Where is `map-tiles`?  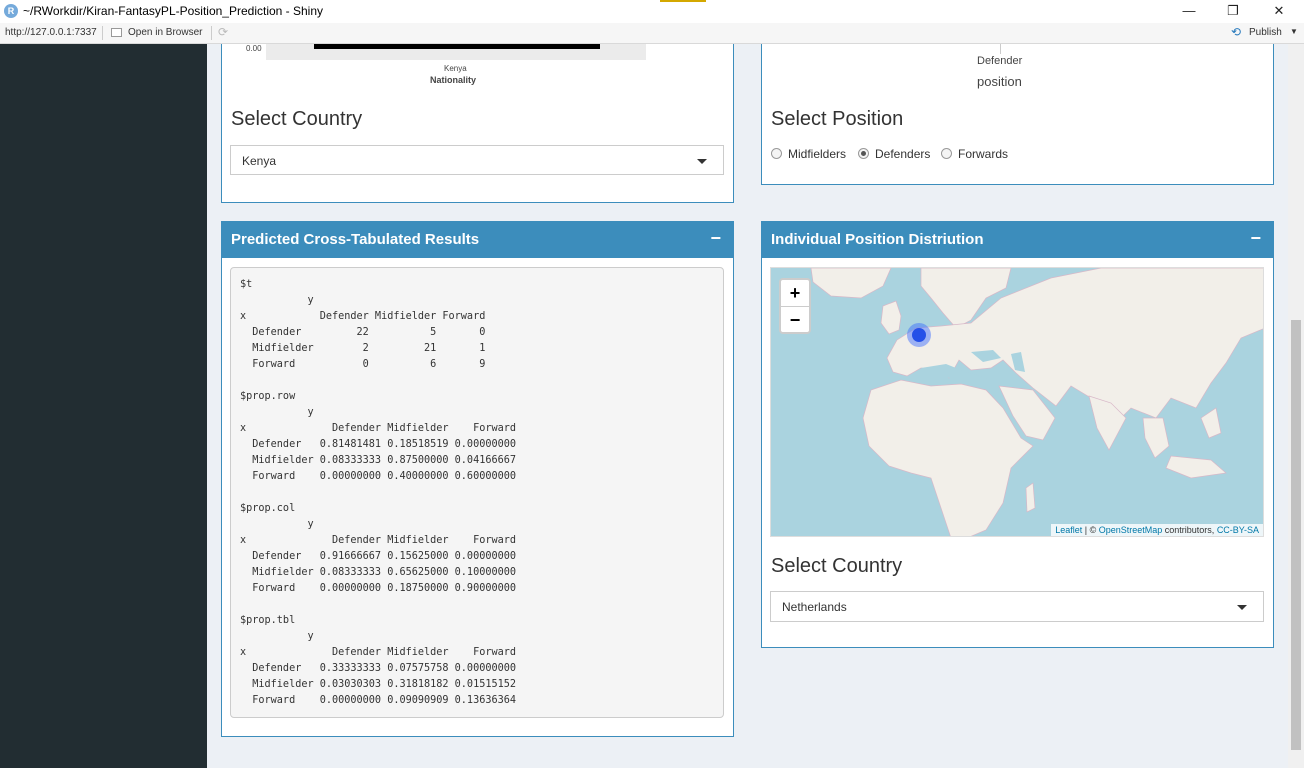 map-tiles is located at coordinates (1036, 402).